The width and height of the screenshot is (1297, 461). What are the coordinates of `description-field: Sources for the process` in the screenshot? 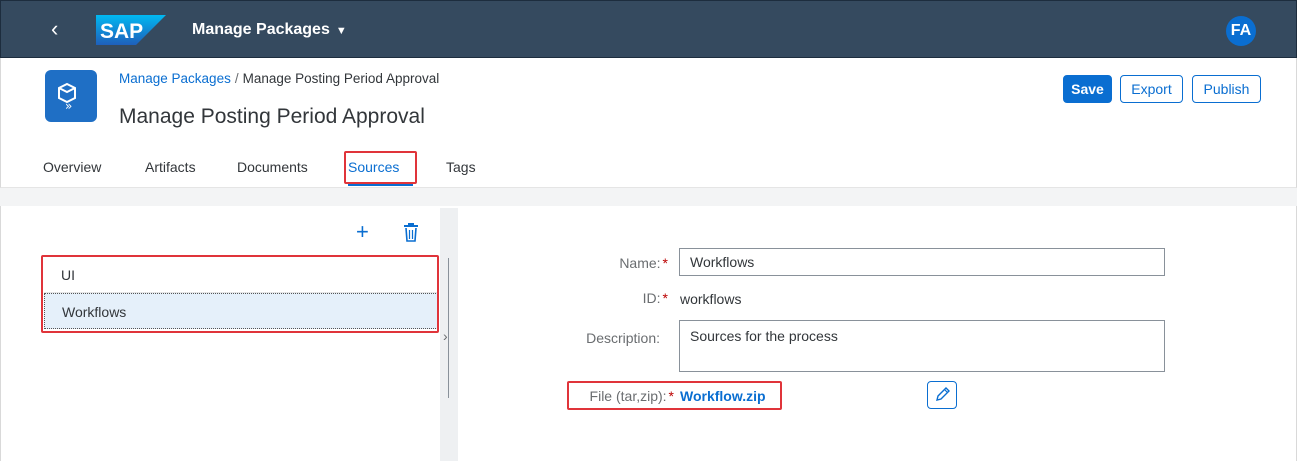 It's located at (922, 346).